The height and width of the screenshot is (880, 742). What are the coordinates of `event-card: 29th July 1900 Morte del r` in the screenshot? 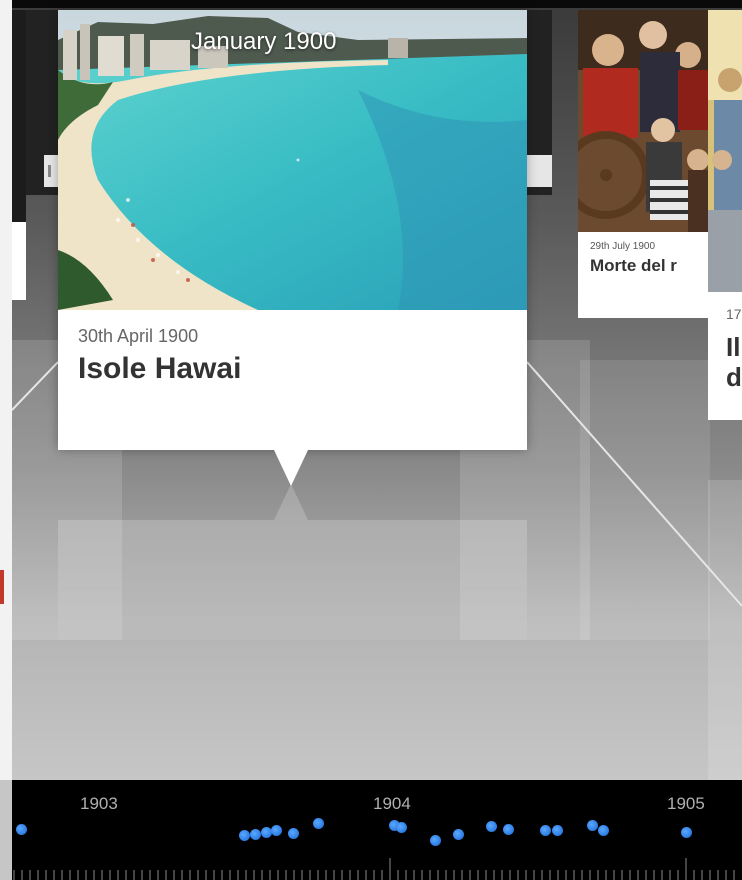 It's located at (645, 164).